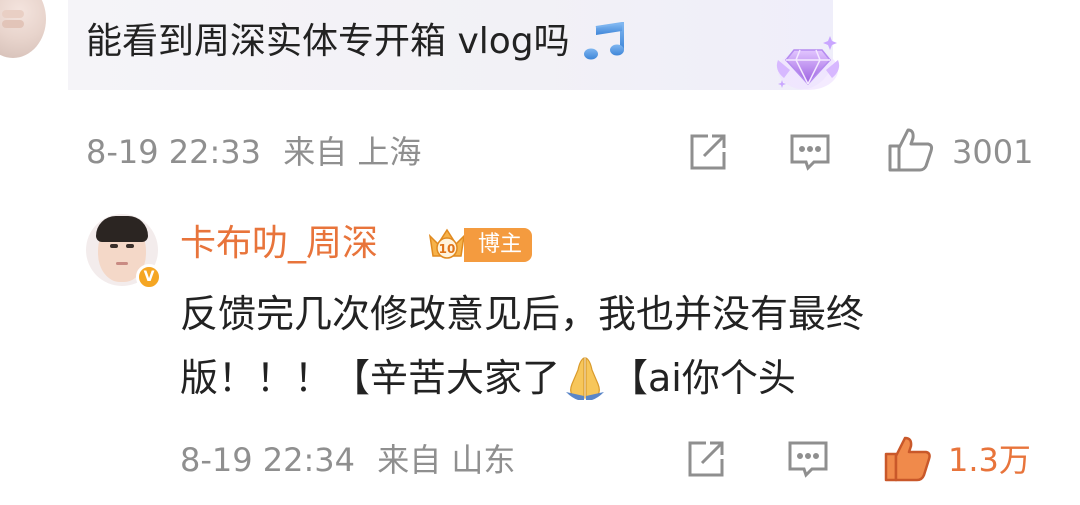 Image resolution: width=1080 pixels, height=505 pixels. I want to click on reply-text-line-1: 反馈完几次修改意见后，我也并没有最终, so click(522, 314).